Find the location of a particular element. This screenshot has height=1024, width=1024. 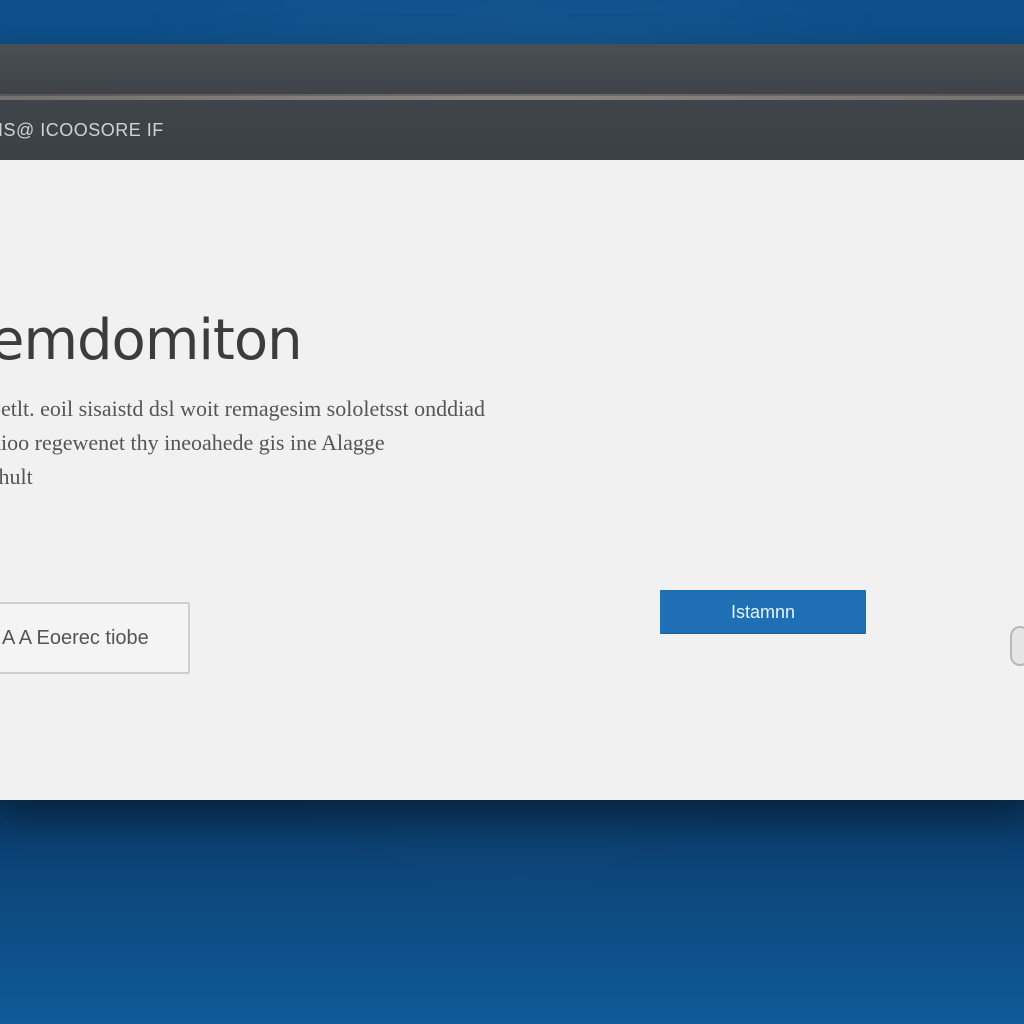

primary-button: Istamnn is located at coordinates (763, 612).